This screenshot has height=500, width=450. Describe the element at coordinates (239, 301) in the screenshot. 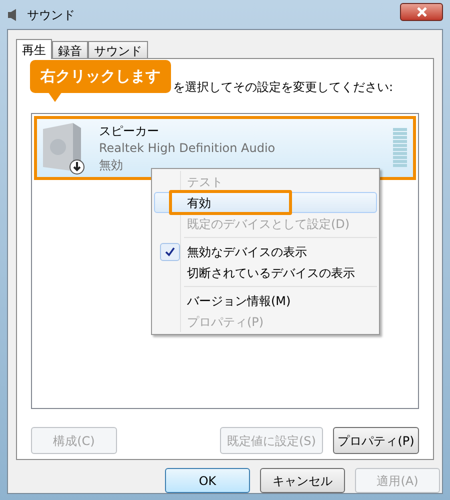

I see `menu-item-label: バージョン情報(M)` at that location.